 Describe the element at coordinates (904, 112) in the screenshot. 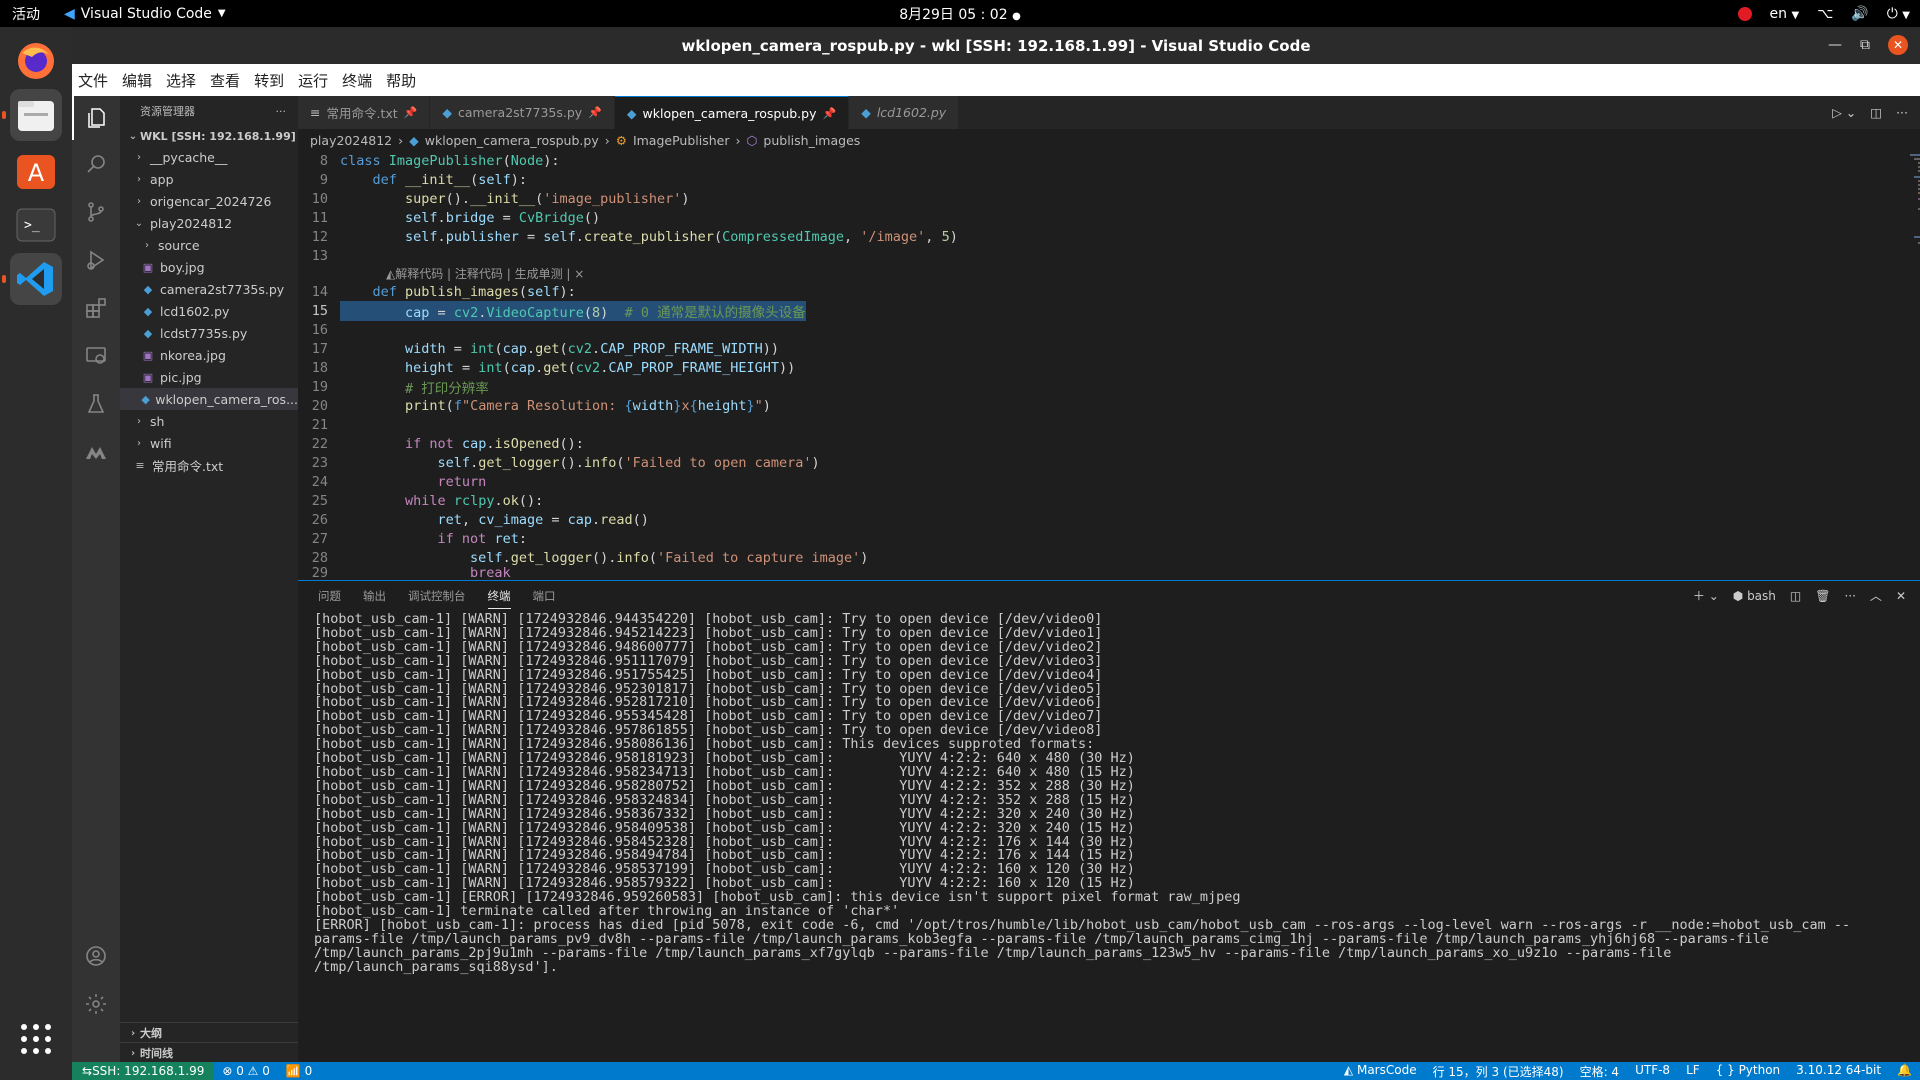

I see `tab-lcd1602: ◆ lcd1602.py` at that location.